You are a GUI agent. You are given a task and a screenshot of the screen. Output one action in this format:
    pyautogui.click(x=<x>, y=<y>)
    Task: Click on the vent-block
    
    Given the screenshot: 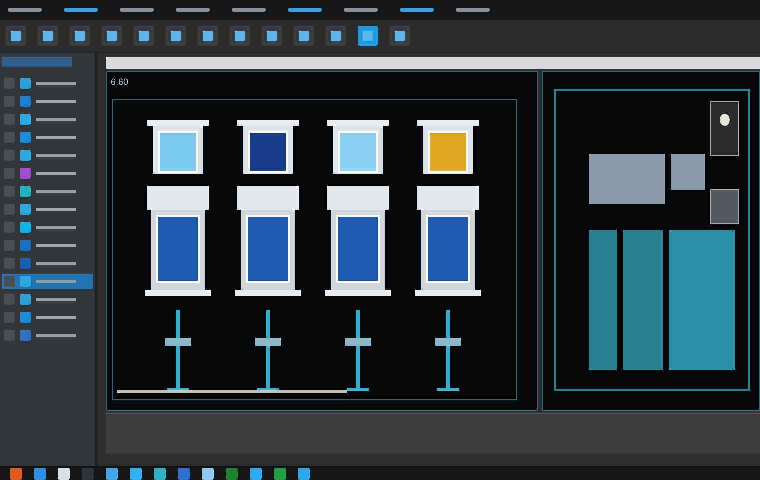 What is the action you would take?
    pyautogui.click(x=725, y=207)
    